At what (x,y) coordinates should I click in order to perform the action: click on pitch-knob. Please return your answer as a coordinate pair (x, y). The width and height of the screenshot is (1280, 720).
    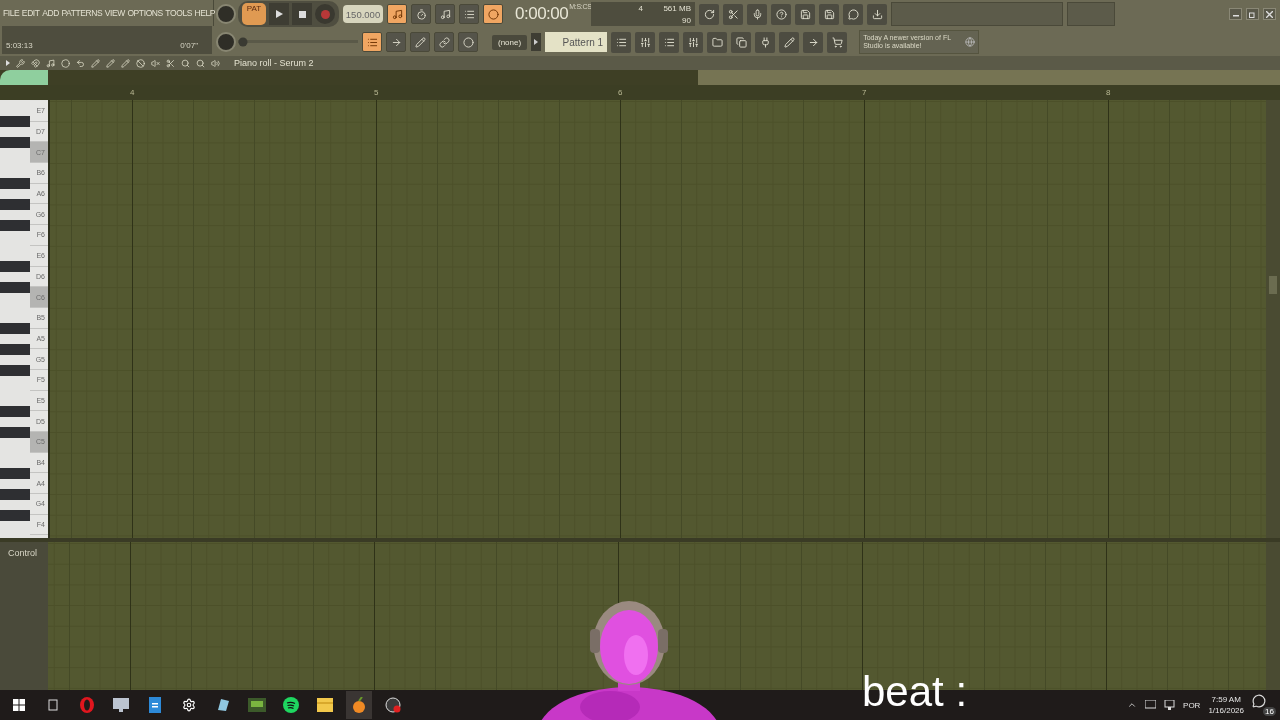
    Looking at the image, I should click on (226, 42).